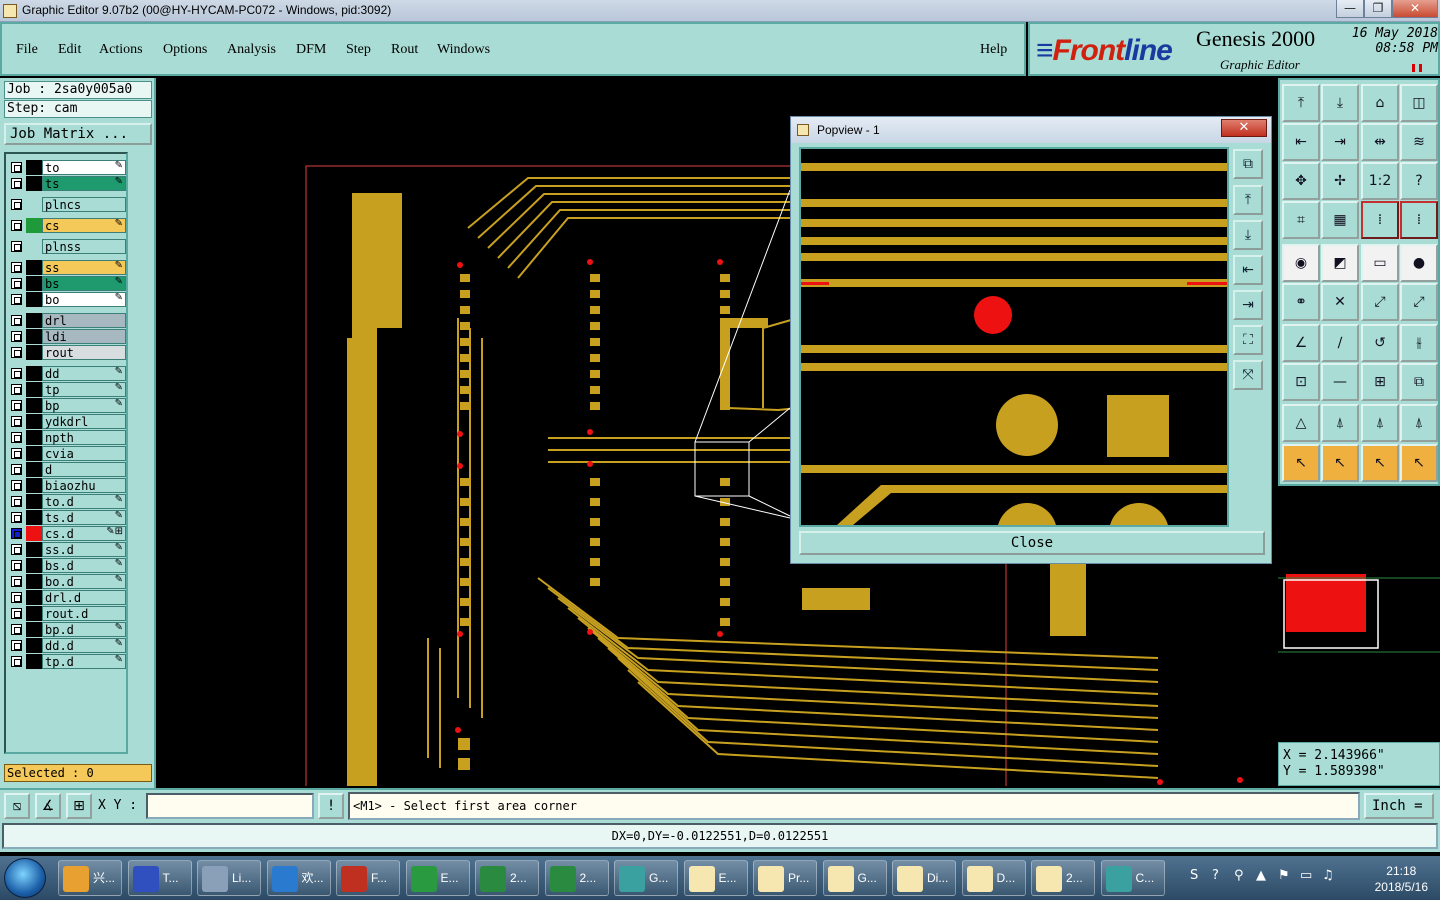  What do you see at coordinates (84, 645) in the screenshot?
I see `layer-name: dd.d` at bounding box center [84, 645].